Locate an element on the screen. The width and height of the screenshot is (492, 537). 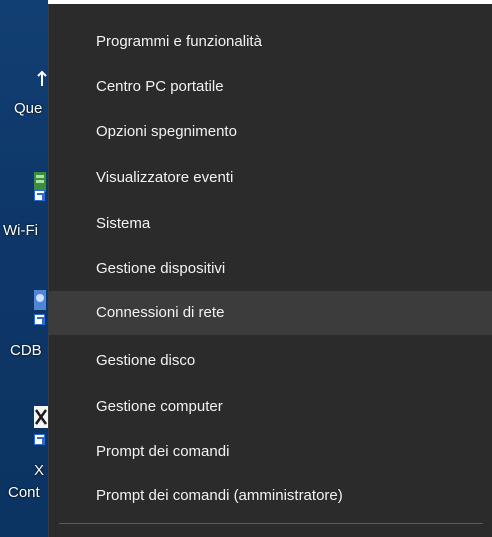
menu-item-command-prompt-admin: Prompt dei comandi (amministratore) is located at coordinates (270, 496).